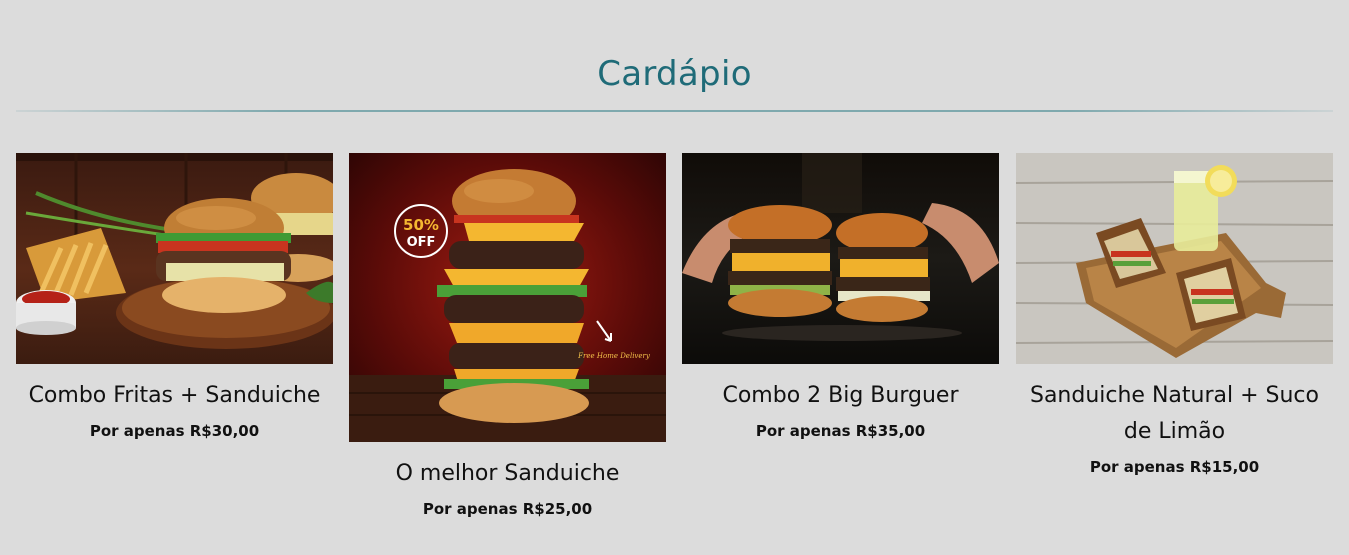 Image resolution: width=1349 pixels, height=555 pixels. I want to click on menu-item-name: Sanduiche Natural + Suco de Limão, so click(1174, 413).